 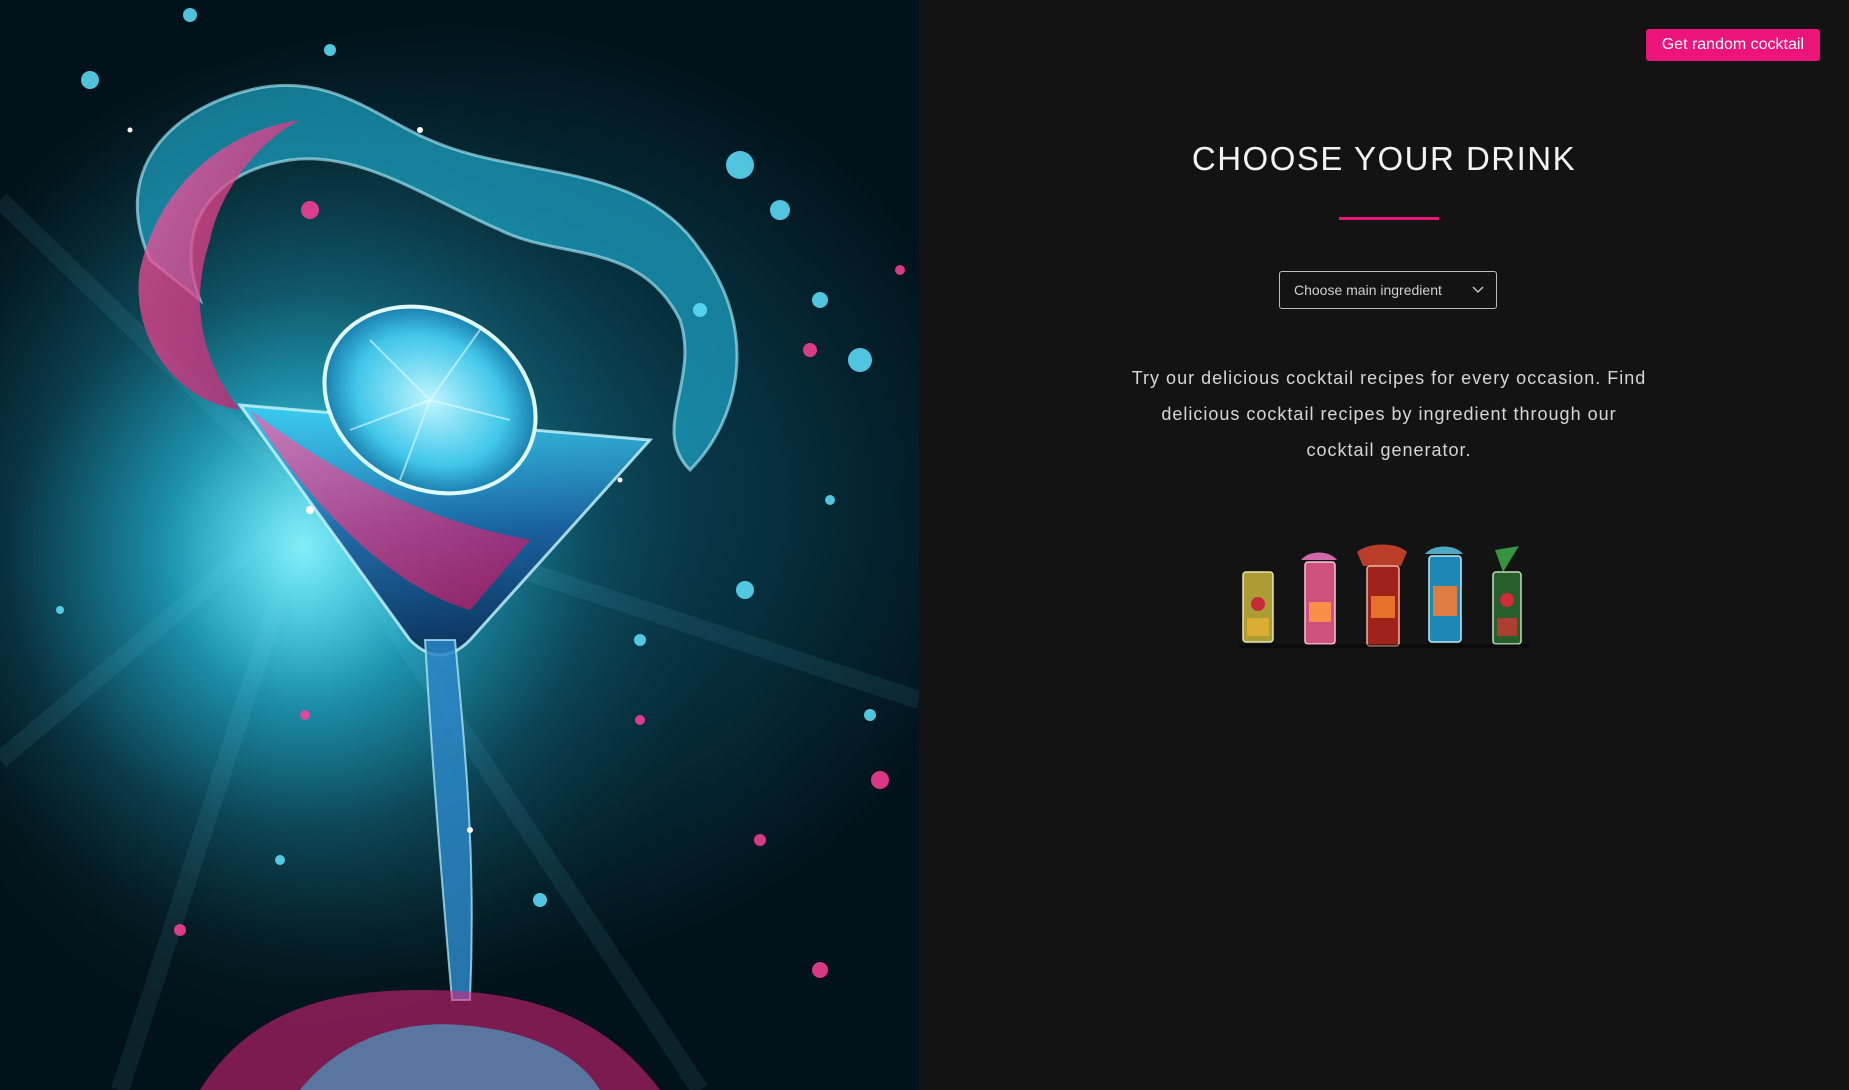 I want to click on get-random-cocktail-button: Get random cocktail, so click(x=1732, y=45).